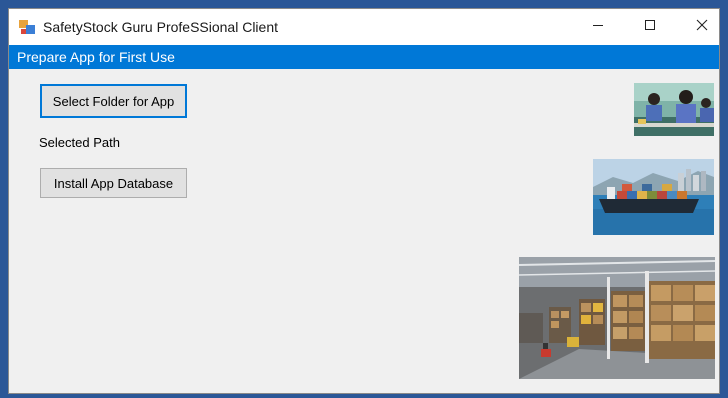 This screenshot has width=728, height=398. Describe the element at coordinates (79, 142) in the screenshot. I see `selected-path-label: Selected Path` at that location.